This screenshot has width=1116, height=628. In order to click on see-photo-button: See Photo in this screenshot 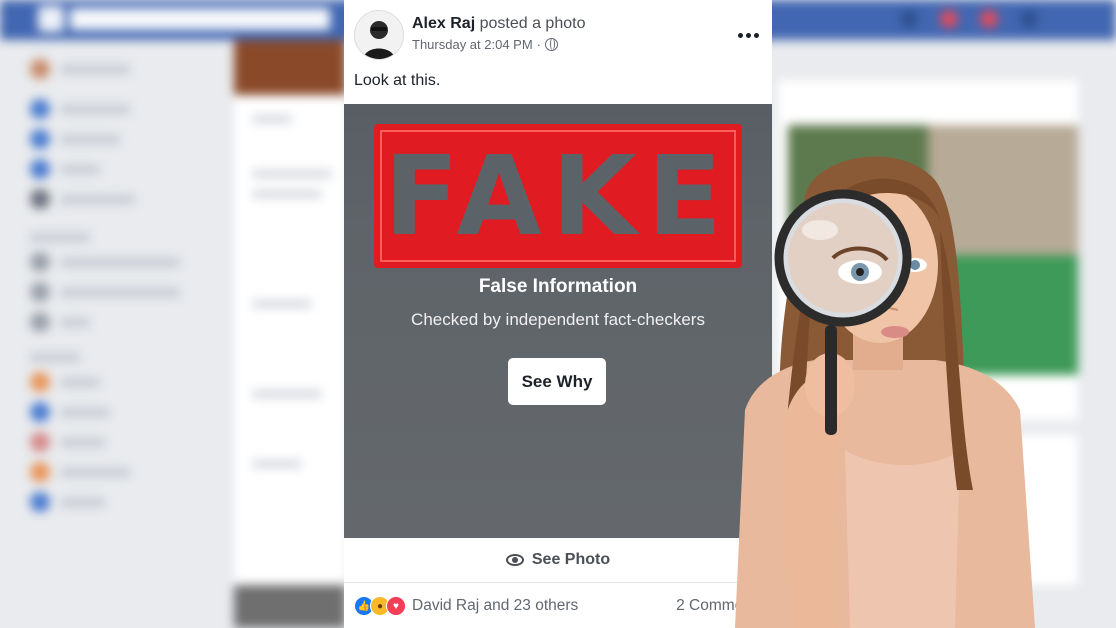, I will do `click(558, 560)`.